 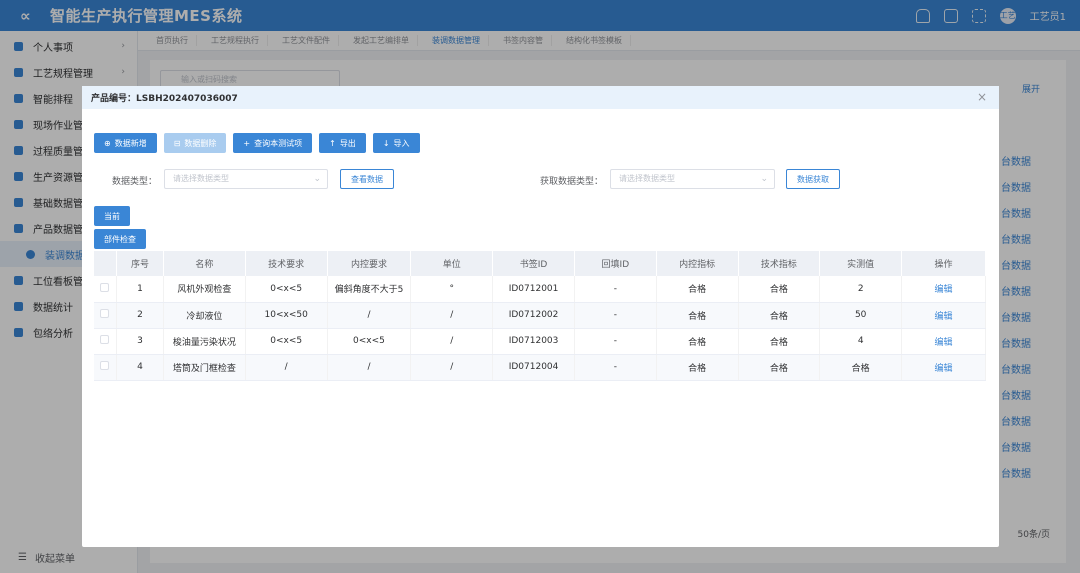 What do you see at coordinates (120, 239) in the screenshot?
I see `part-inspect-button: 部件检查` at bounding box center [120, 239].